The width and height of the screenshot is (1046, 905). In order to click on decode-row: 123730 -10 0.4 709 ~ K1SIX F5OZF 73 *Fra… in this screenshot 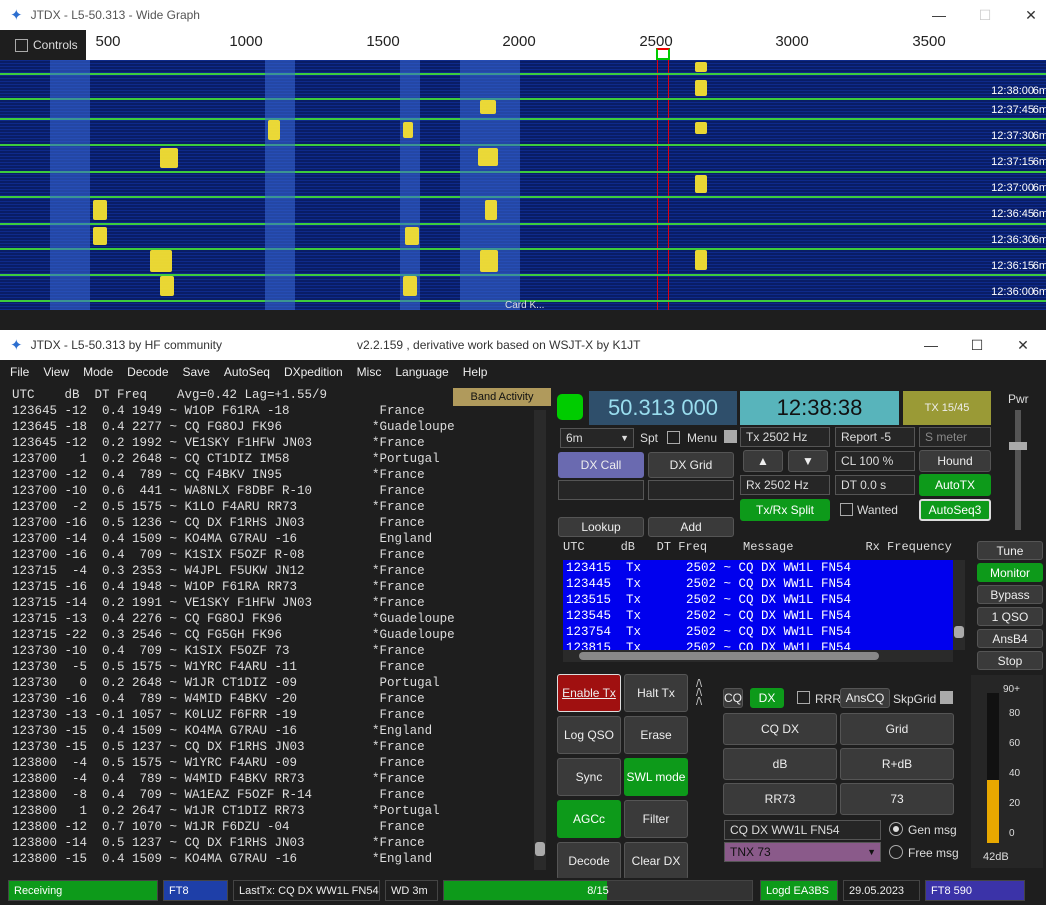, I will do `click(277, 651)`.